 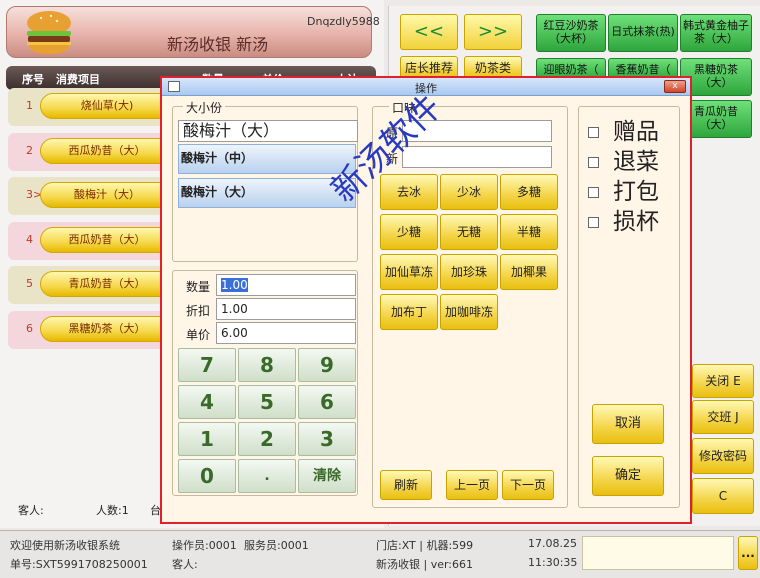 What do you see at coordinates (723, 456) in the screenshot?
I see `change-password-button: 修改密码` at bounding box center [723, 456].